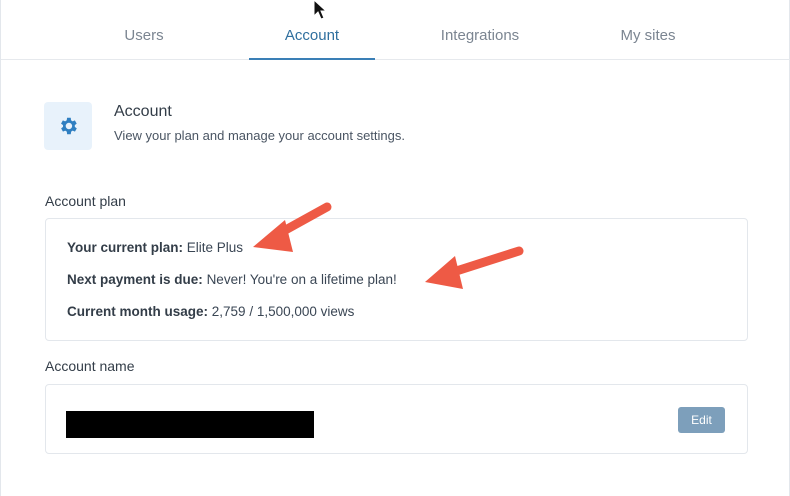  What do you see at coordinates (135, 279) in the screenshot?
I see `next-payment-label: Next payment is due:` at bounding box center [135, 279].